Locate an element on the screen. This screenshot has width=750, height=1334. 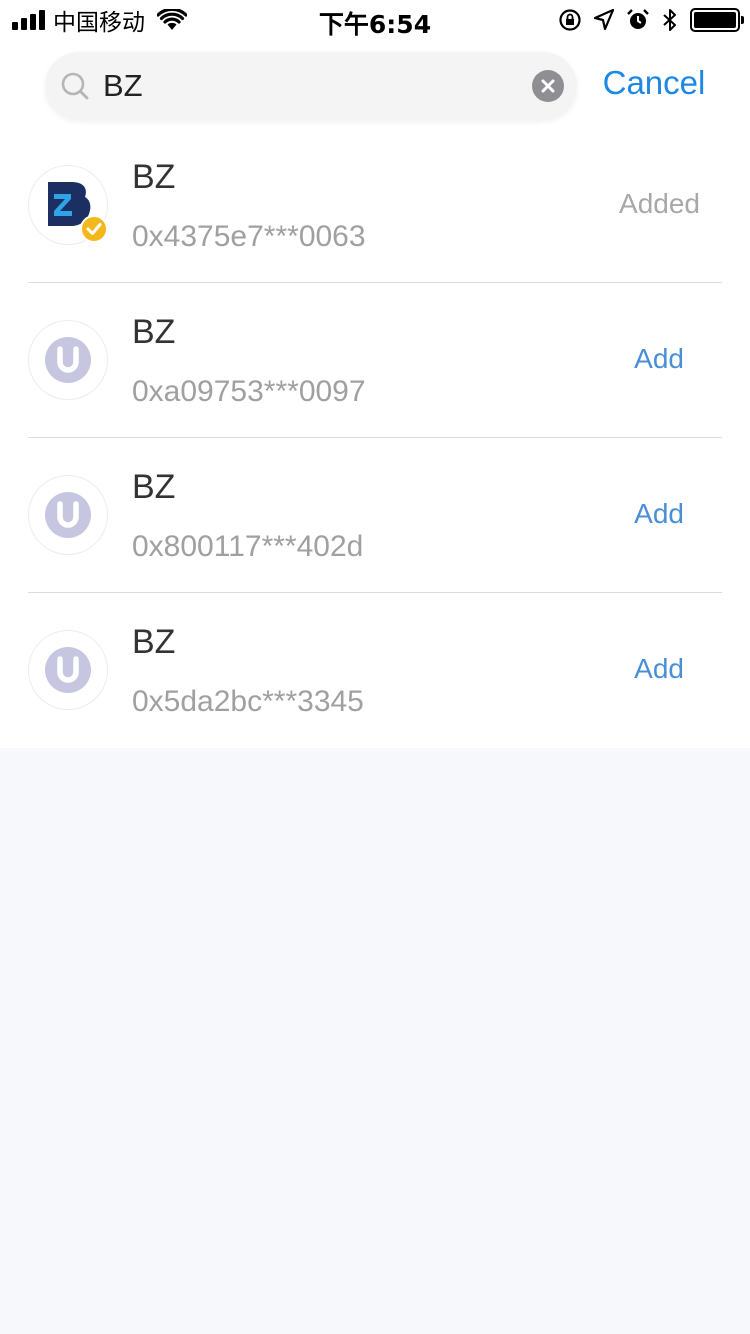
token-address: 0x4375e7***0063 is located at coordinates (249, 236).